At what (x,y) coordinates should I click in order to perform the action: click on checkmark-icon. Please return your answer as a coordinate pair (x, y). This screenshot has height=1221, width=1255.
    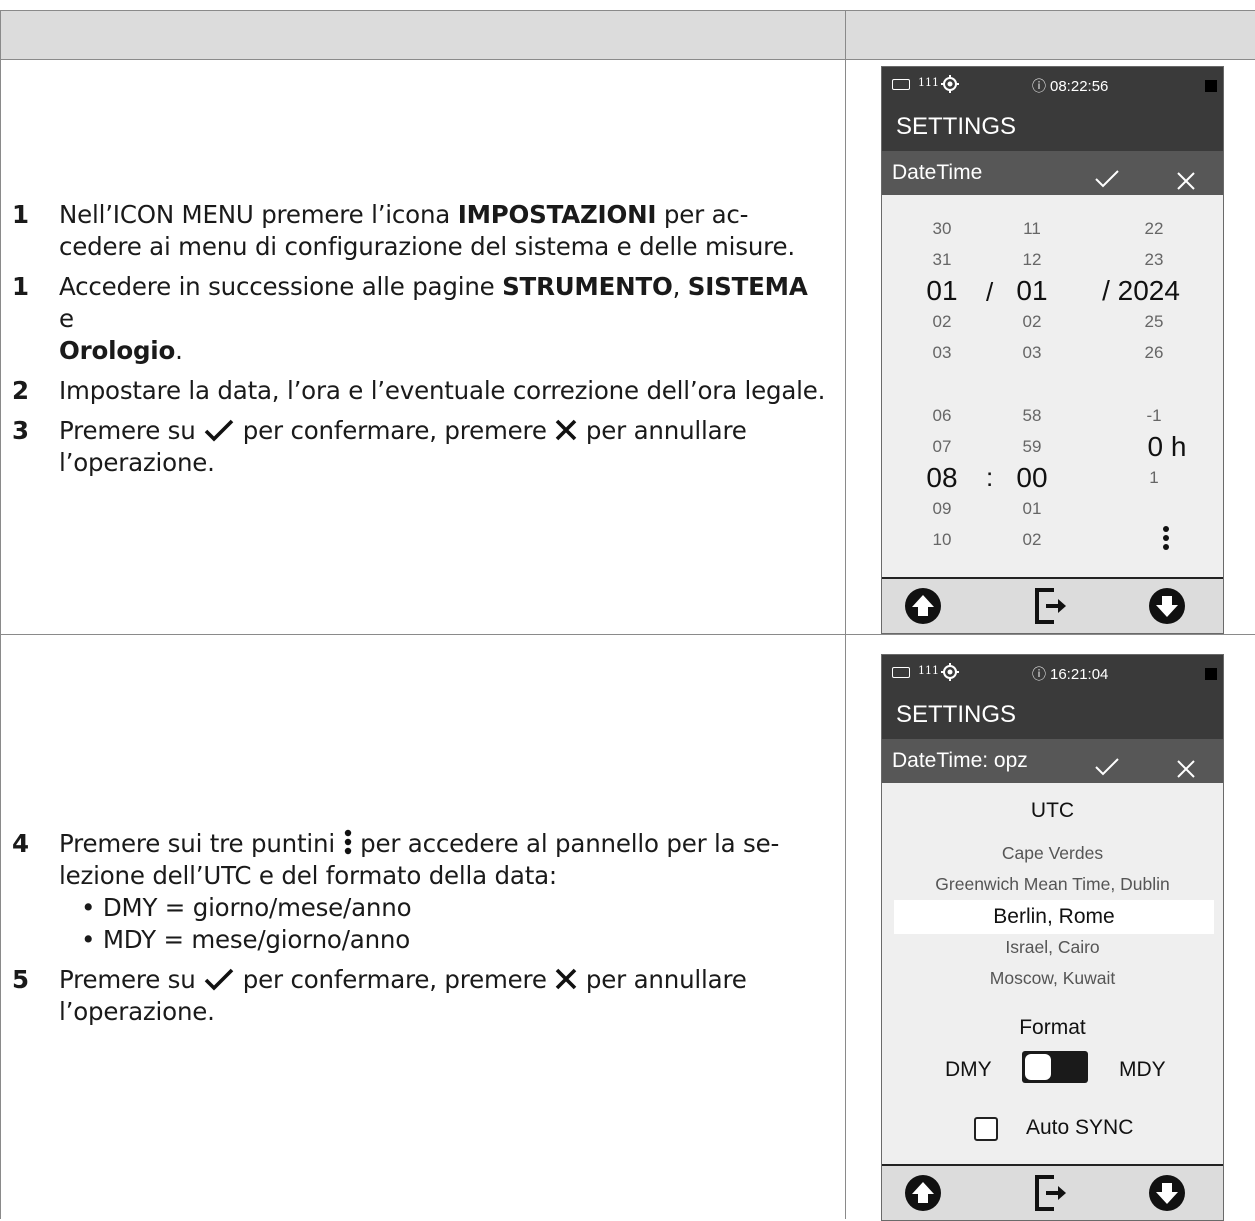
    Looking at the image, I should click on (219, 979).